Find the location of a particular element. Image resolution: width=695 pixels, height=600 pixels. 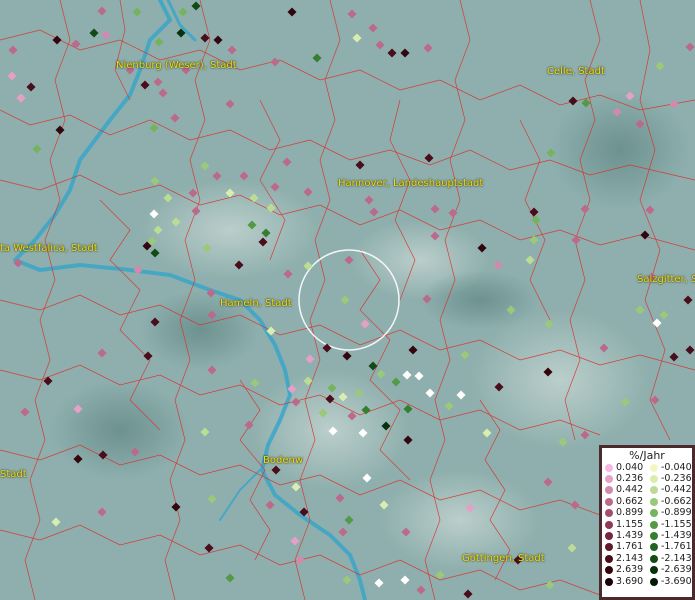

legend-entry: 0.442 is located at coordinates (624, 490).